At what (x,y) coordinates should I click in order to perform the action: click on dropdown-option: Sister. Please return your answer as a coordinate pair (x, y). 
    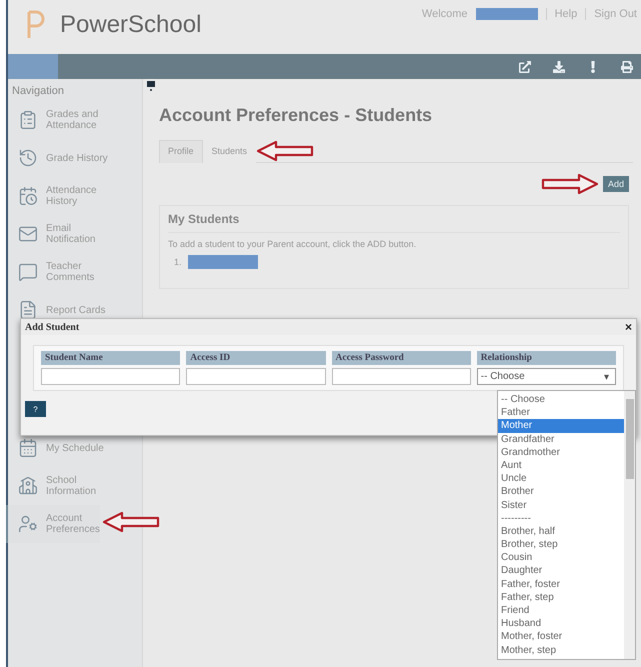
    Looking at the image, I should click on (561, 505).